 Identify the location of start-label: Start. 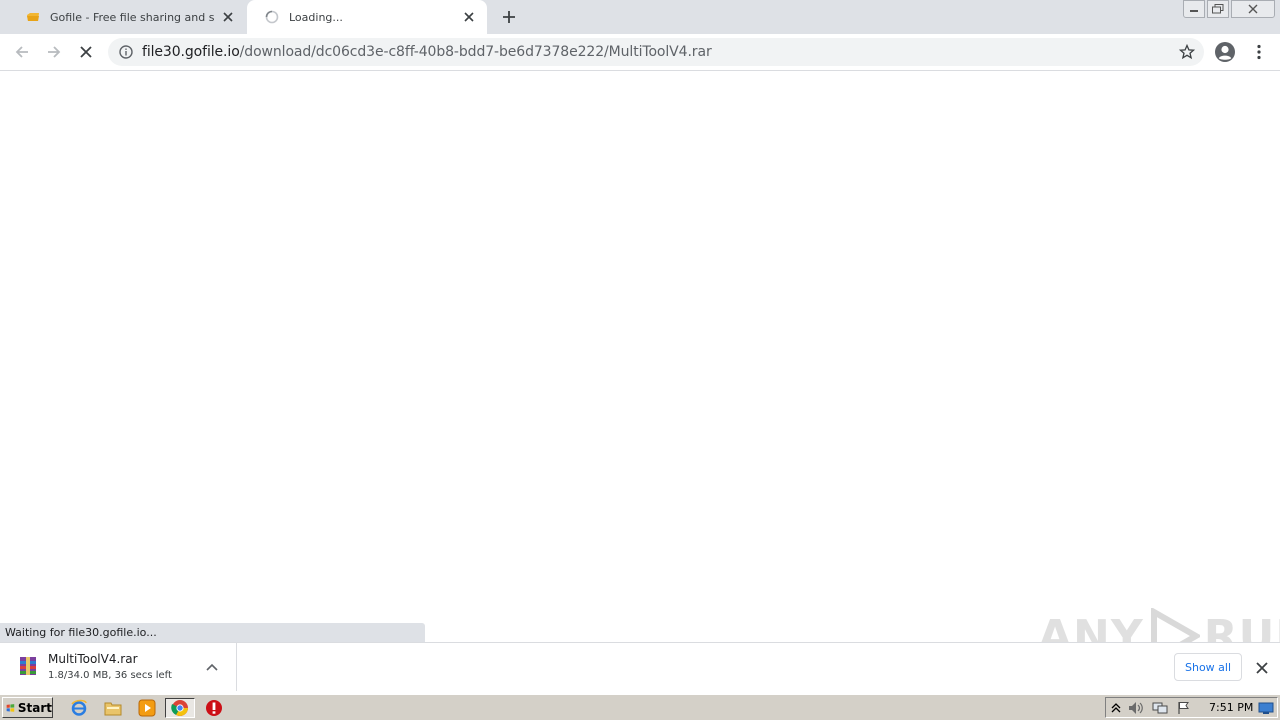
(34, 707).